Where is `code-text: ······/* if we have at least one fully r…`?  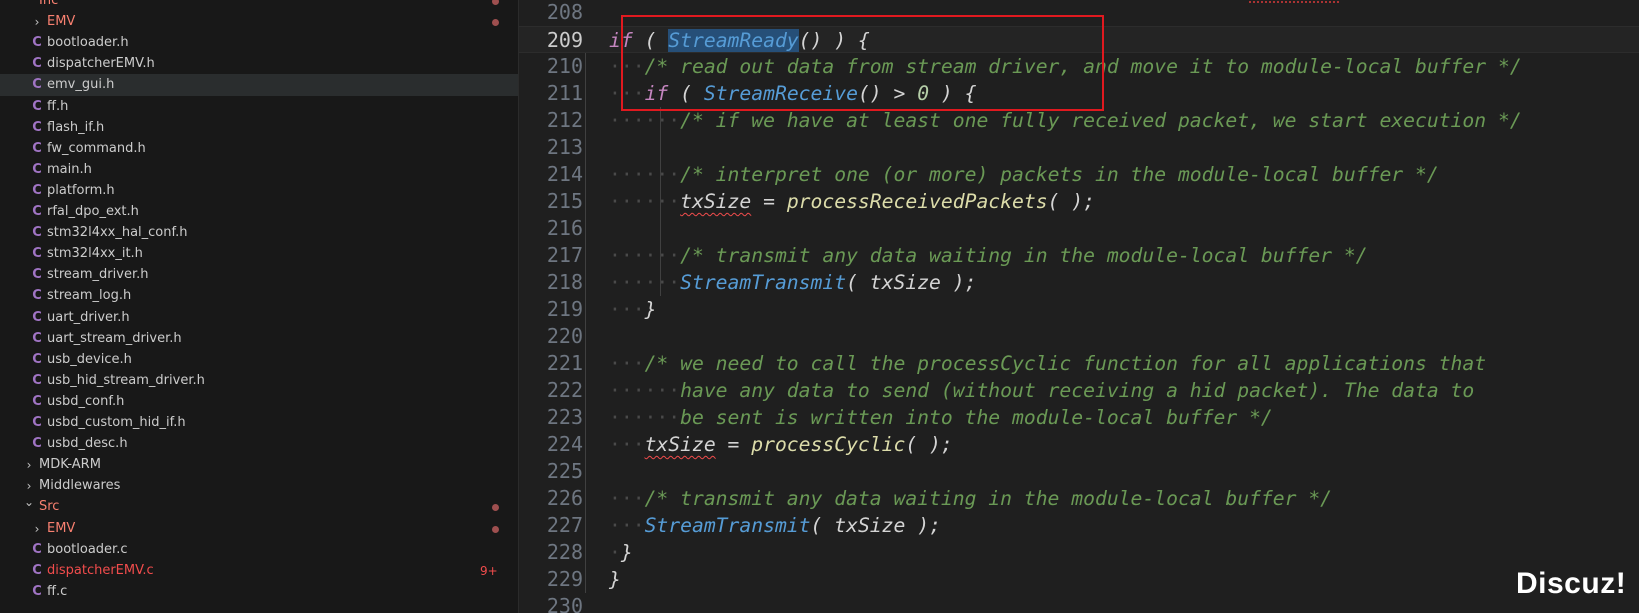 code-text: ······/* if we have at least one fully r… is located at coordinates (1065, 120).